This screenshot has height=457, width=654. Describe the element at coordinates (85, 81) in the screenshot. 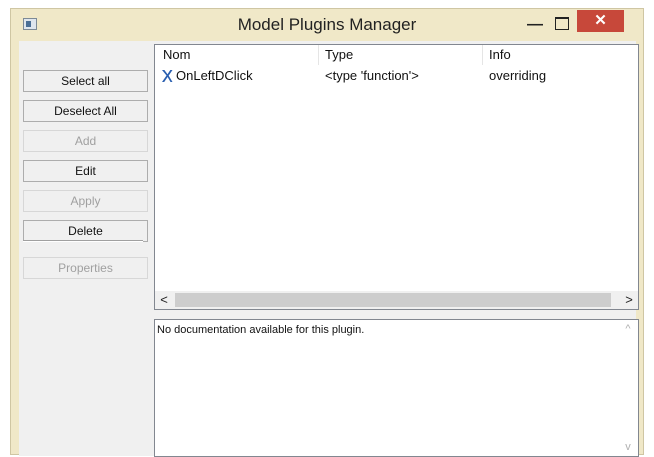

I see `select-all-button: Select all` at that location.